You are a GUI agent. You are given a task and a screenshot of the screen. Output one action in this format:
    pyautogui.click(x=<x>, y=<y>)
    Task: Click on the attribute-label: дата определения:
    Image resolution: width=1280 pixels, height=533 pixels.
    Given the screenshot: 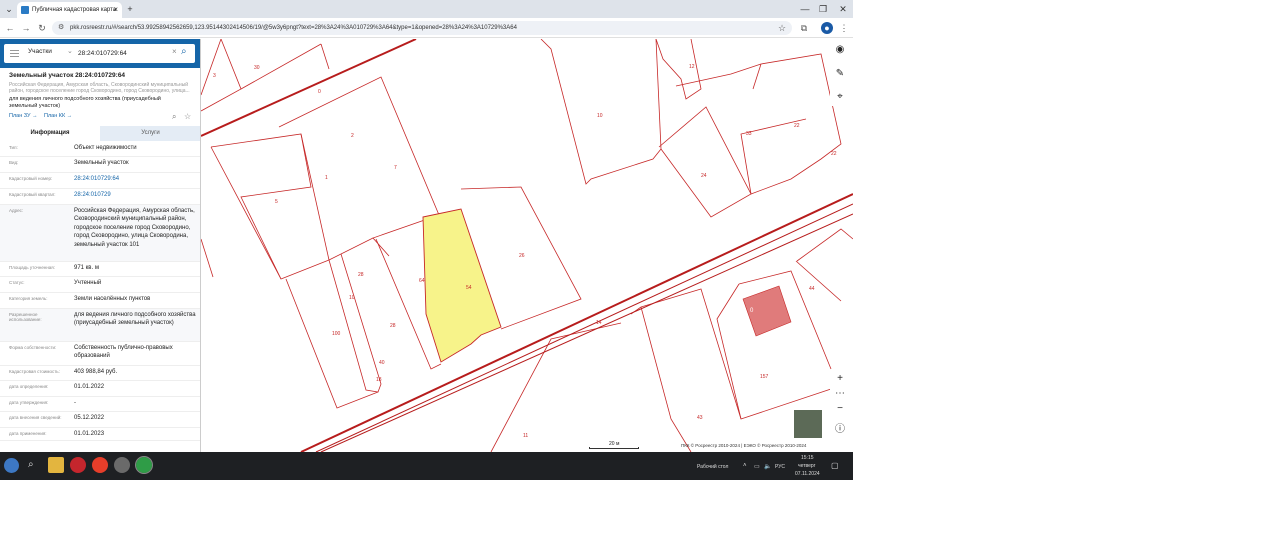 What is the action you would take?
    pyautogui.click(x=29, y=386)
    